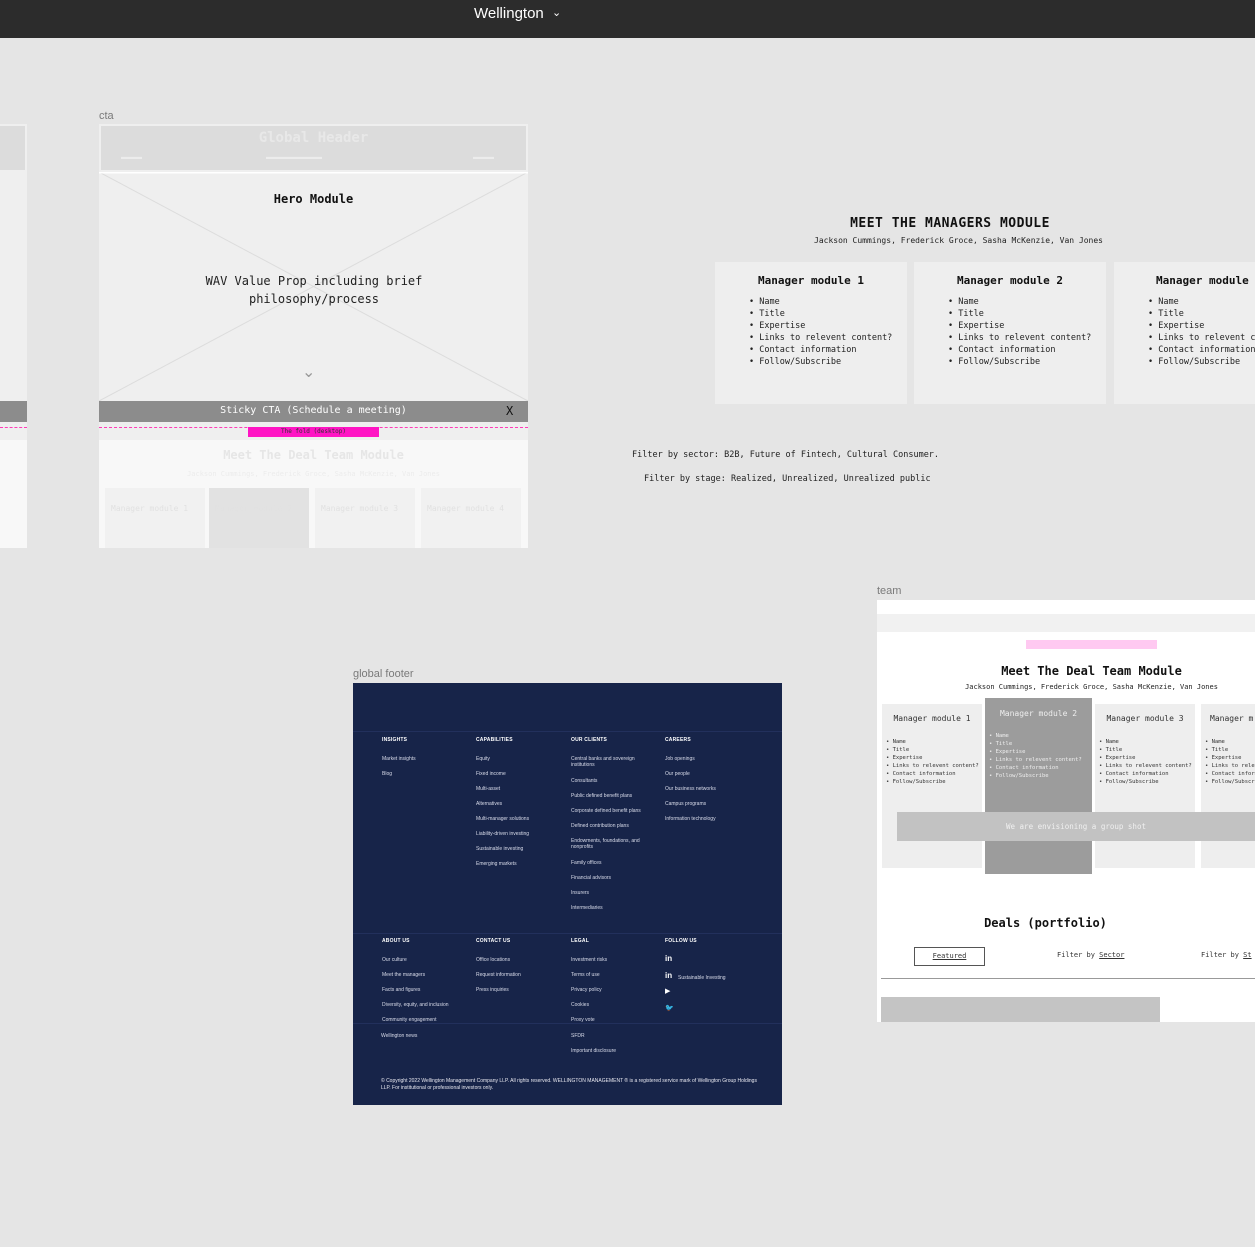  What do you see at coordinates (313, 199) in the screenshot?
I see `hero-title: Hero Module` at bounding box center [313, 199].